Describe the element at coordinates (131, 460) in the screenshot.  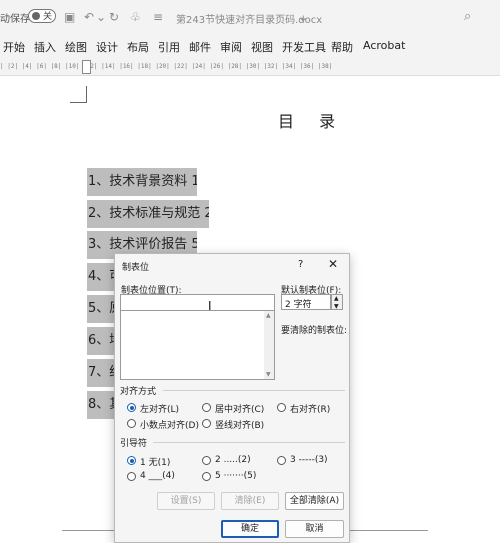
I see `leader-none-radio` at that location.